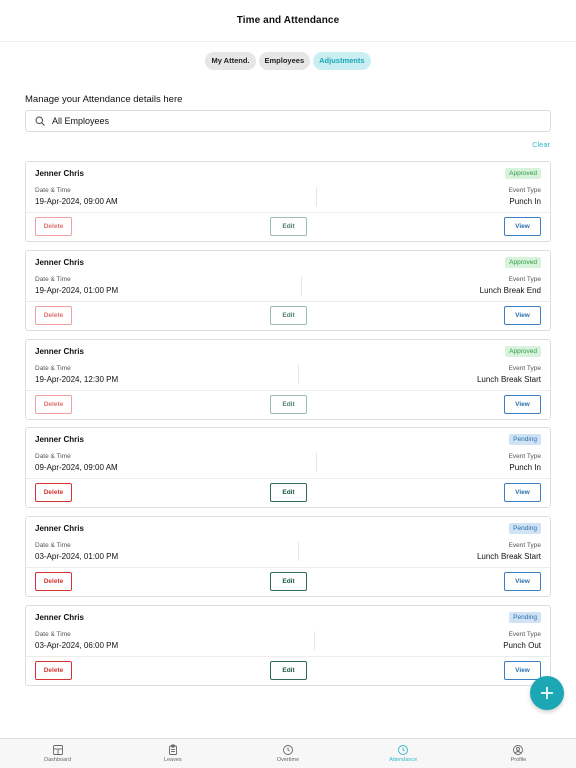 This screenshot has height=768, width=576. What do you see at coordinates (518, 760) in the screenshot?
I see `nav-profile-label: Profile` at bounding box center [518, 760].